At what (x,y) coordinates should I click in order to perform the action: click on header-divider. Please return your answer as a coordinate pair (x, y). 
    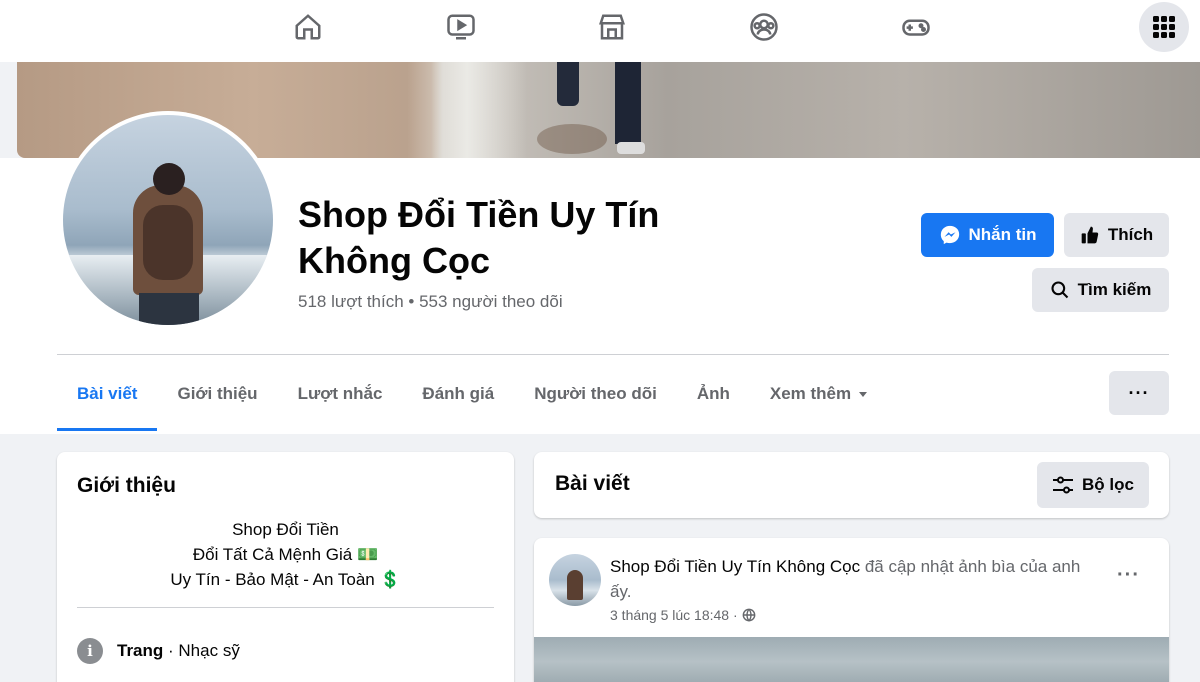
    Looking at the image, I should click on (613, 354).